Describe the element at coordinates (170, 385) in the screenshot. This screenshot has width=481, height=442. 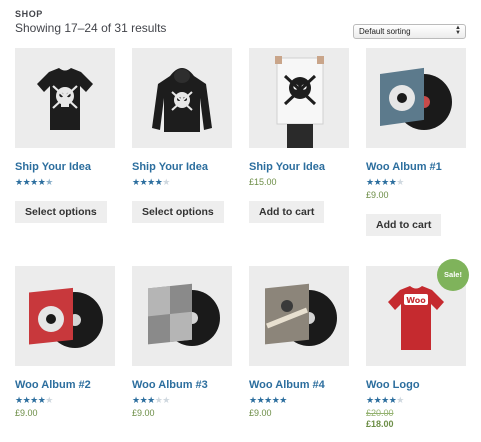
I see `product-title: Woo Album #3` at that location.